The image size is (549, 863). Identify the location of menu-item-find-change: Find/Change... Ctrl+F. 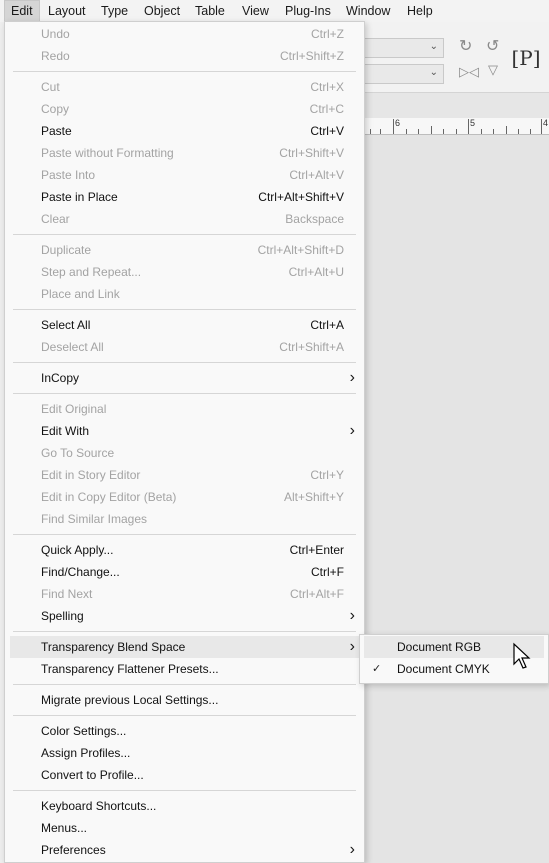
(185, 572).